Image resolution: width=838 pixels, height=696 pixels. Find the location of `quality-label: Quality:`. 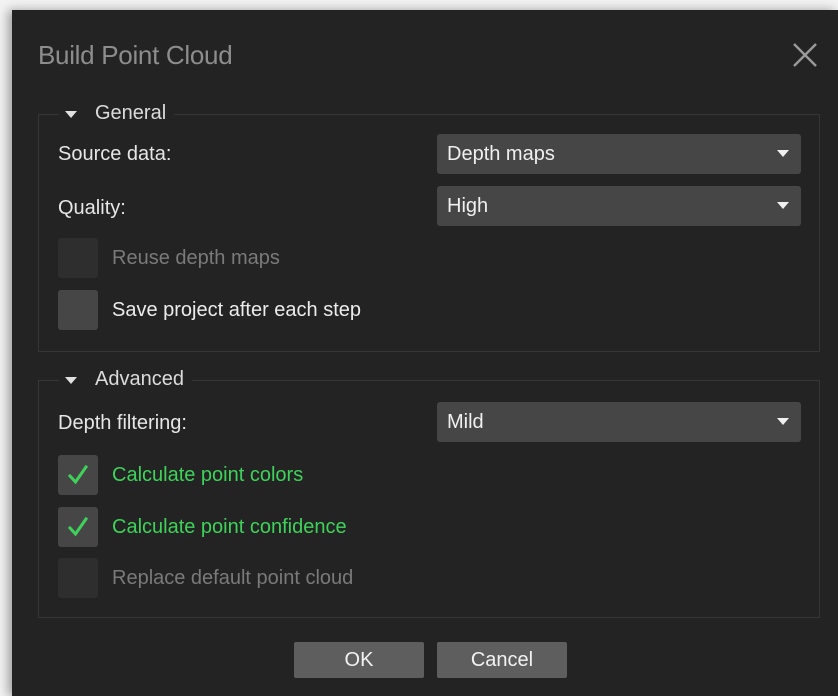

quality-label: Quality: is located at coordinates (92, 208).